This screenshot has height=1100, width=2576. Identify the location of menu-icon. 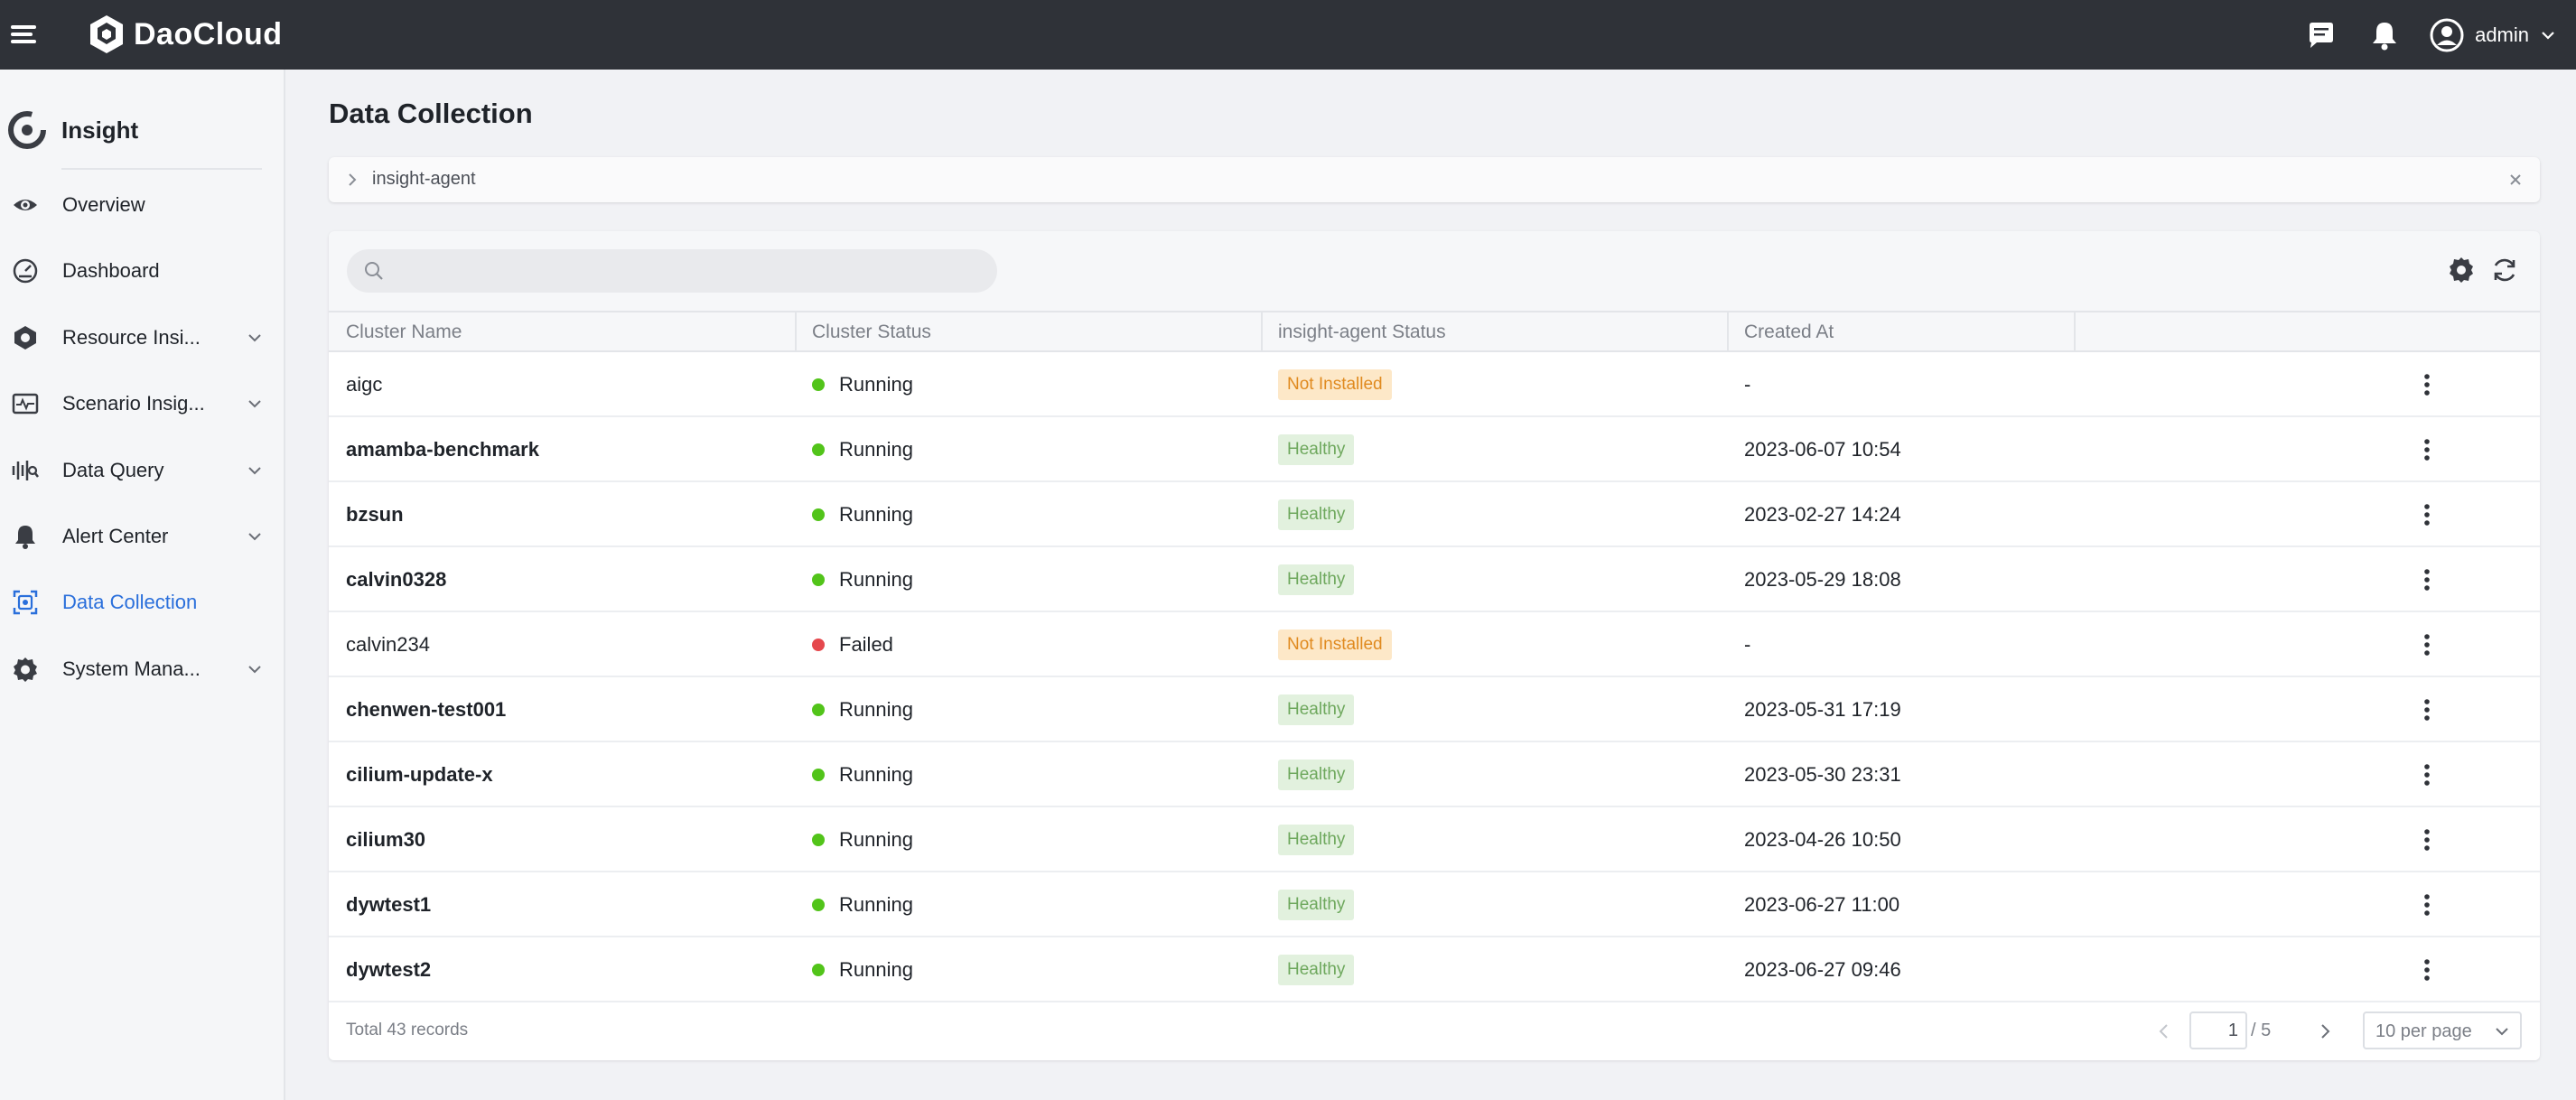
(24, 34).